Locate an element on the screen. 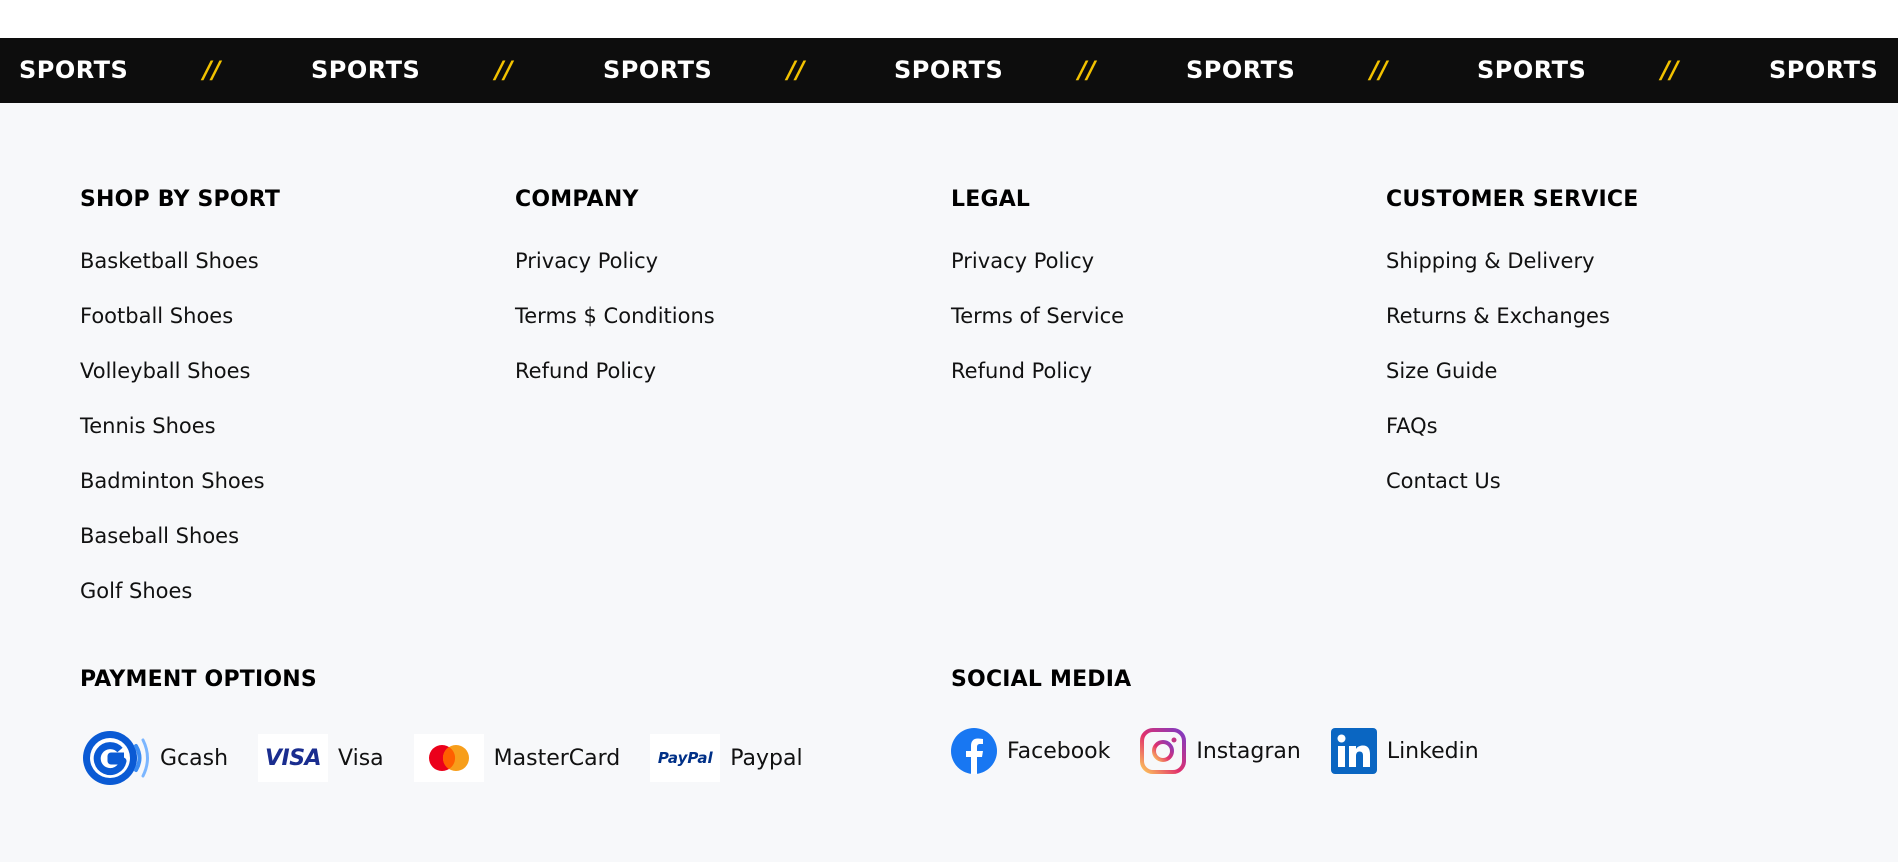 The height and width of the screenshot is (862, 1898). payment-label: Visa is located at coordinates (361, 758).